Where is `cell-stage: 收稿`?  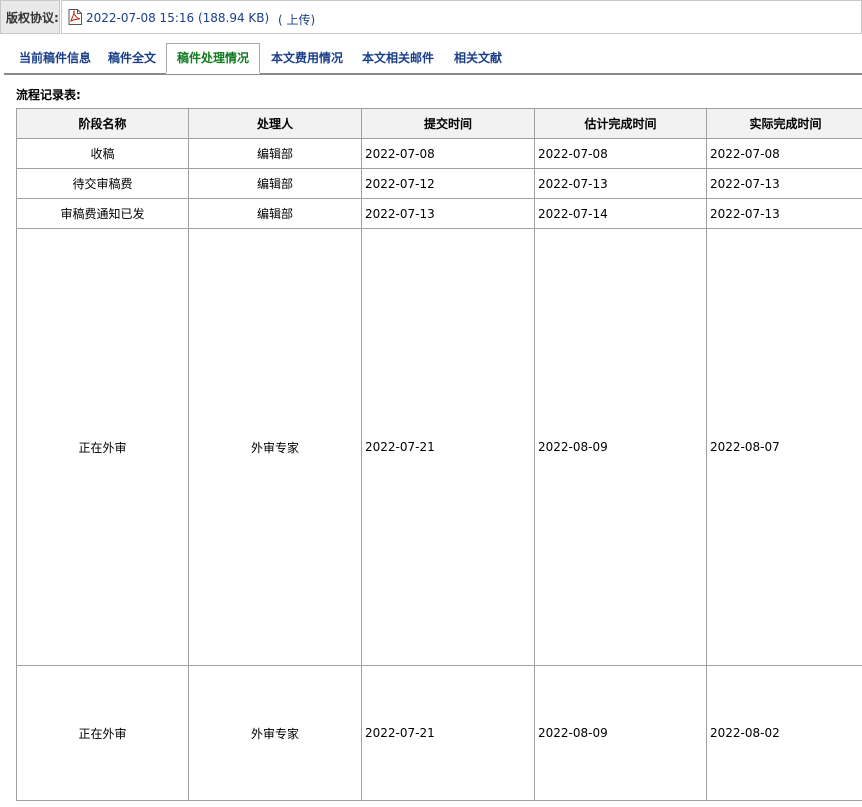 cell-stage: 收稿 is located at coordinates (102, 153).